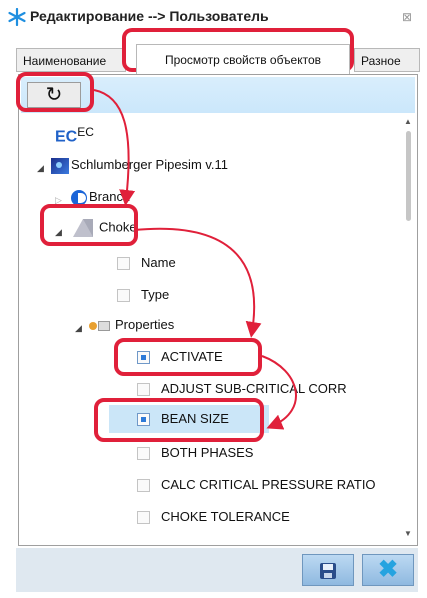 This screenshot has width=427, height=598. What do you see at coordinates (118, 227) in the screenshot?
I see `tree-node-choke-label: Choke` at bounding box center [118, 227].